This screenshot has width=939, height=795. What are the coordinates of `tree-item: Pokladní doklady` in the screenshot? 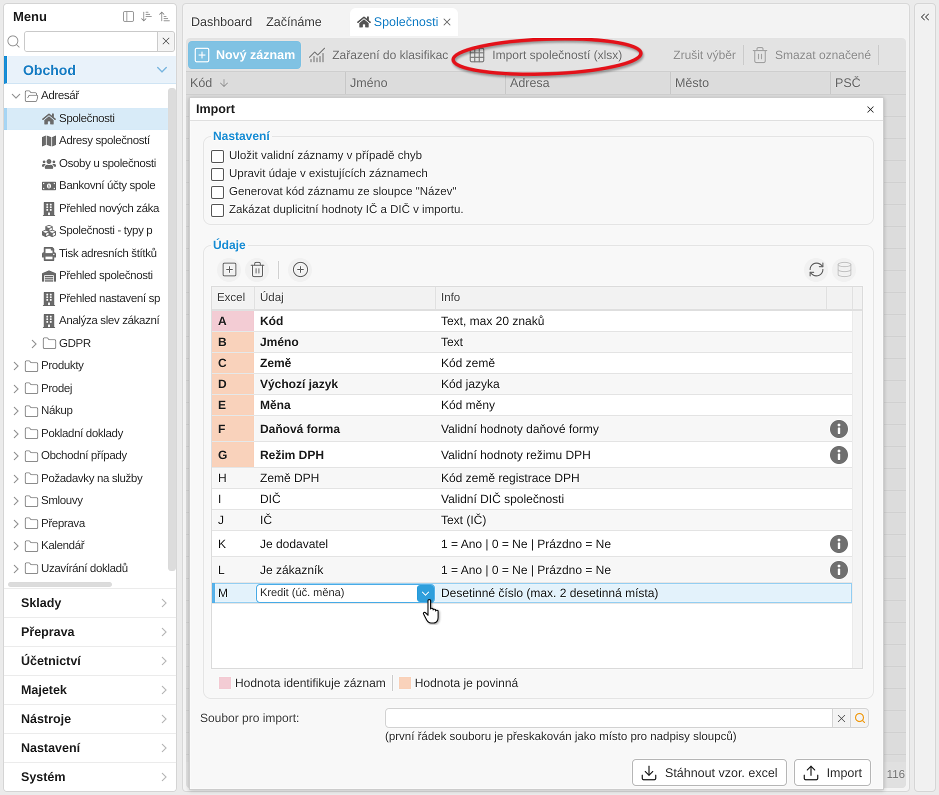 It's located at (86, 433).